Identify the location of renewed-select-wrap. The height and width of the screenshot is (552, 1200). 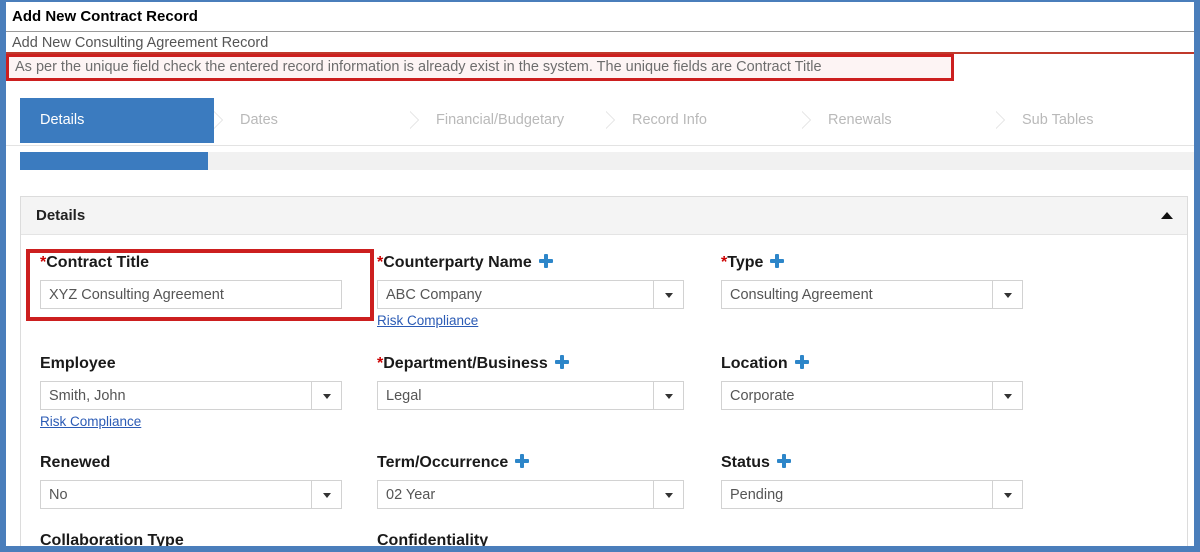
(191, 494).